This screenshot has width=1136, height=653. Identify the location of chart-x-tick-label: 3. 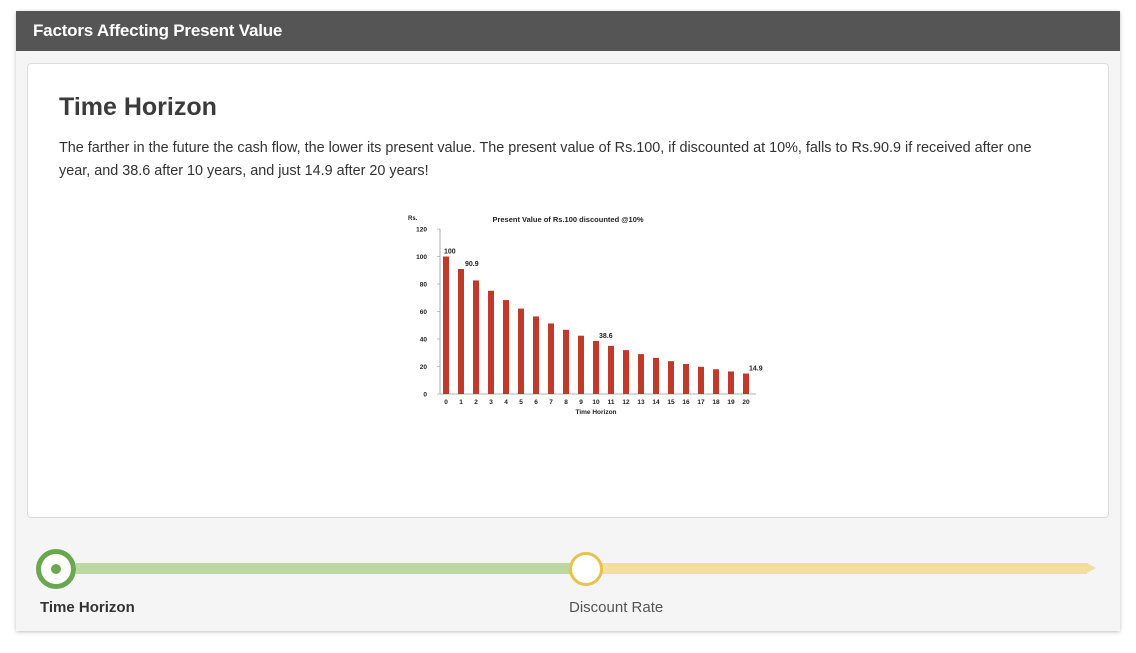
(491, 402).